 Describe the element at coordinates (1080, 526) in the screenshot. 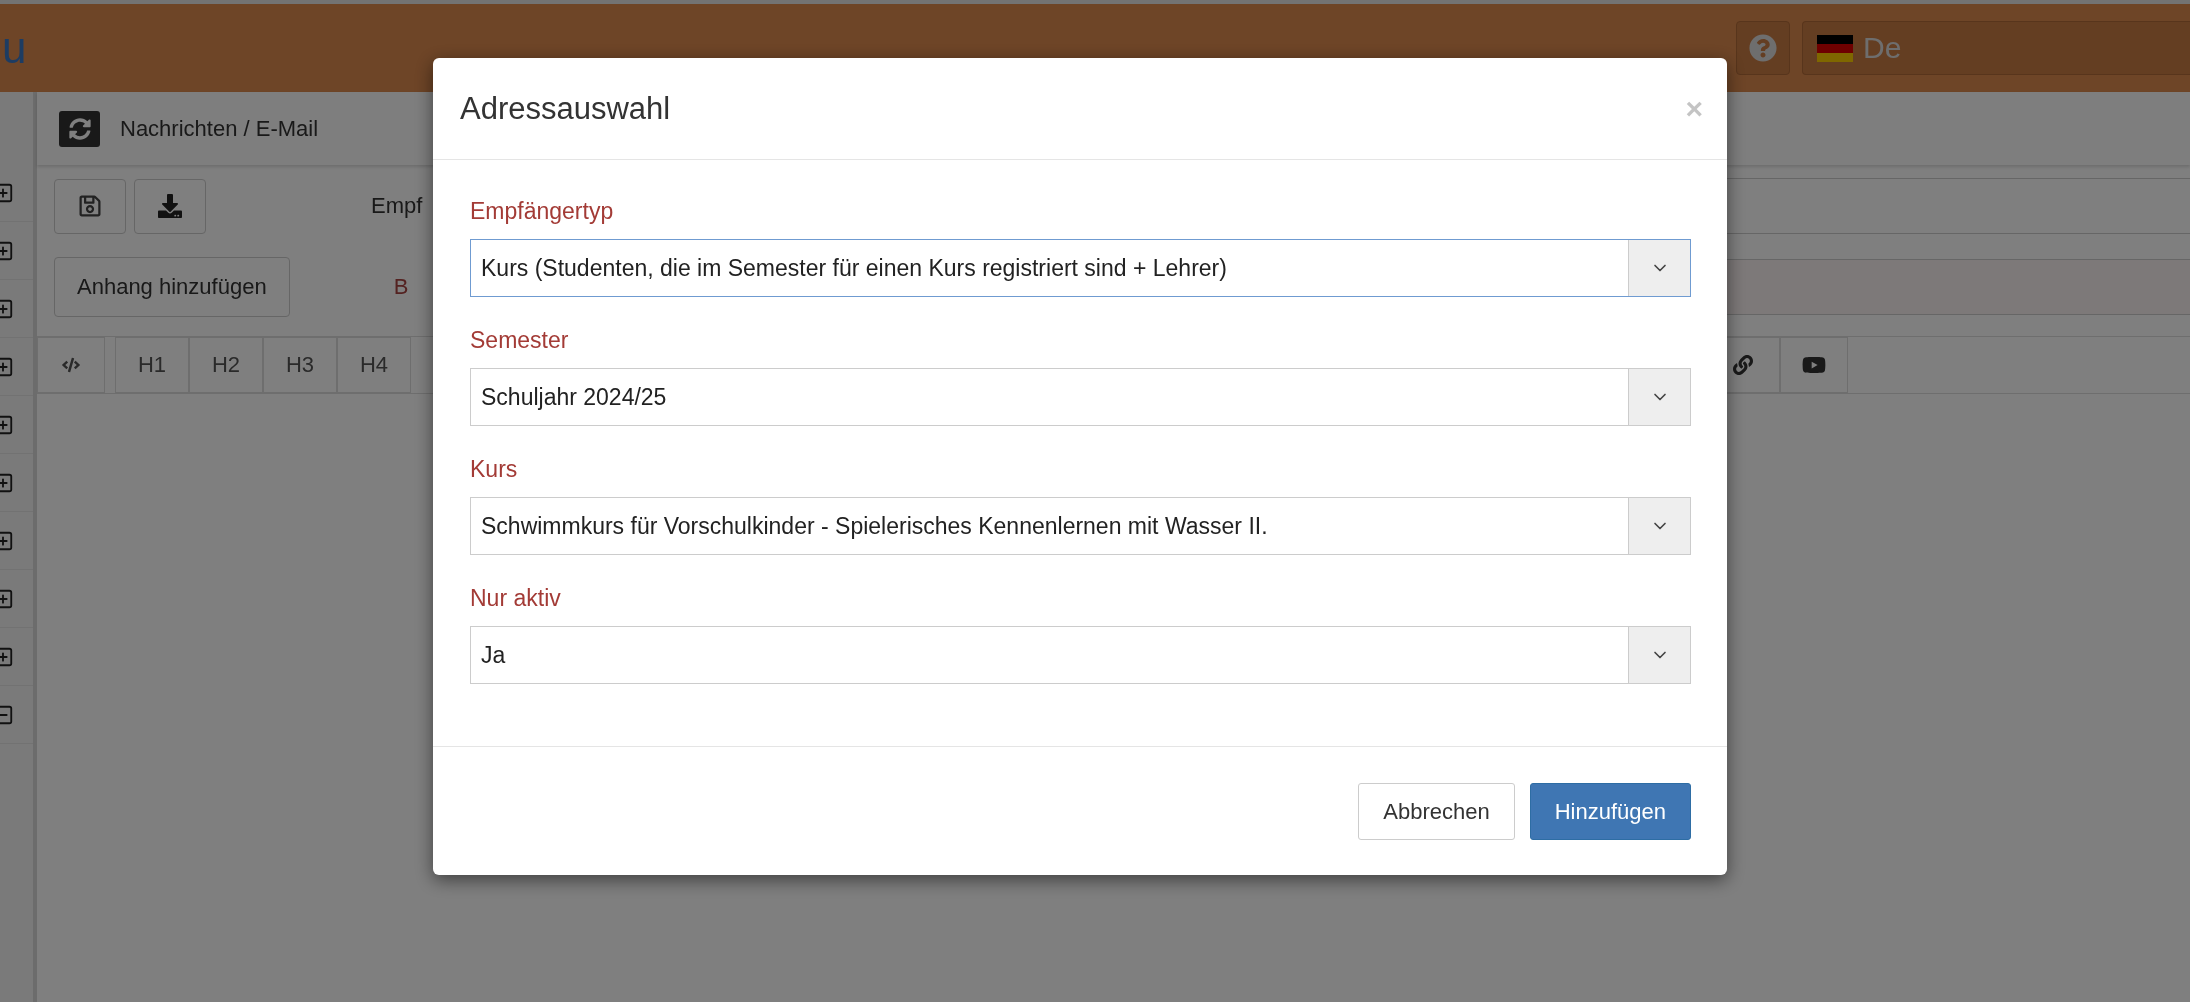

I see `select-field: Schwimmkurs für Vorschulkinder - Spielerisches Kennenlernen mit Wasser II.` at that location.